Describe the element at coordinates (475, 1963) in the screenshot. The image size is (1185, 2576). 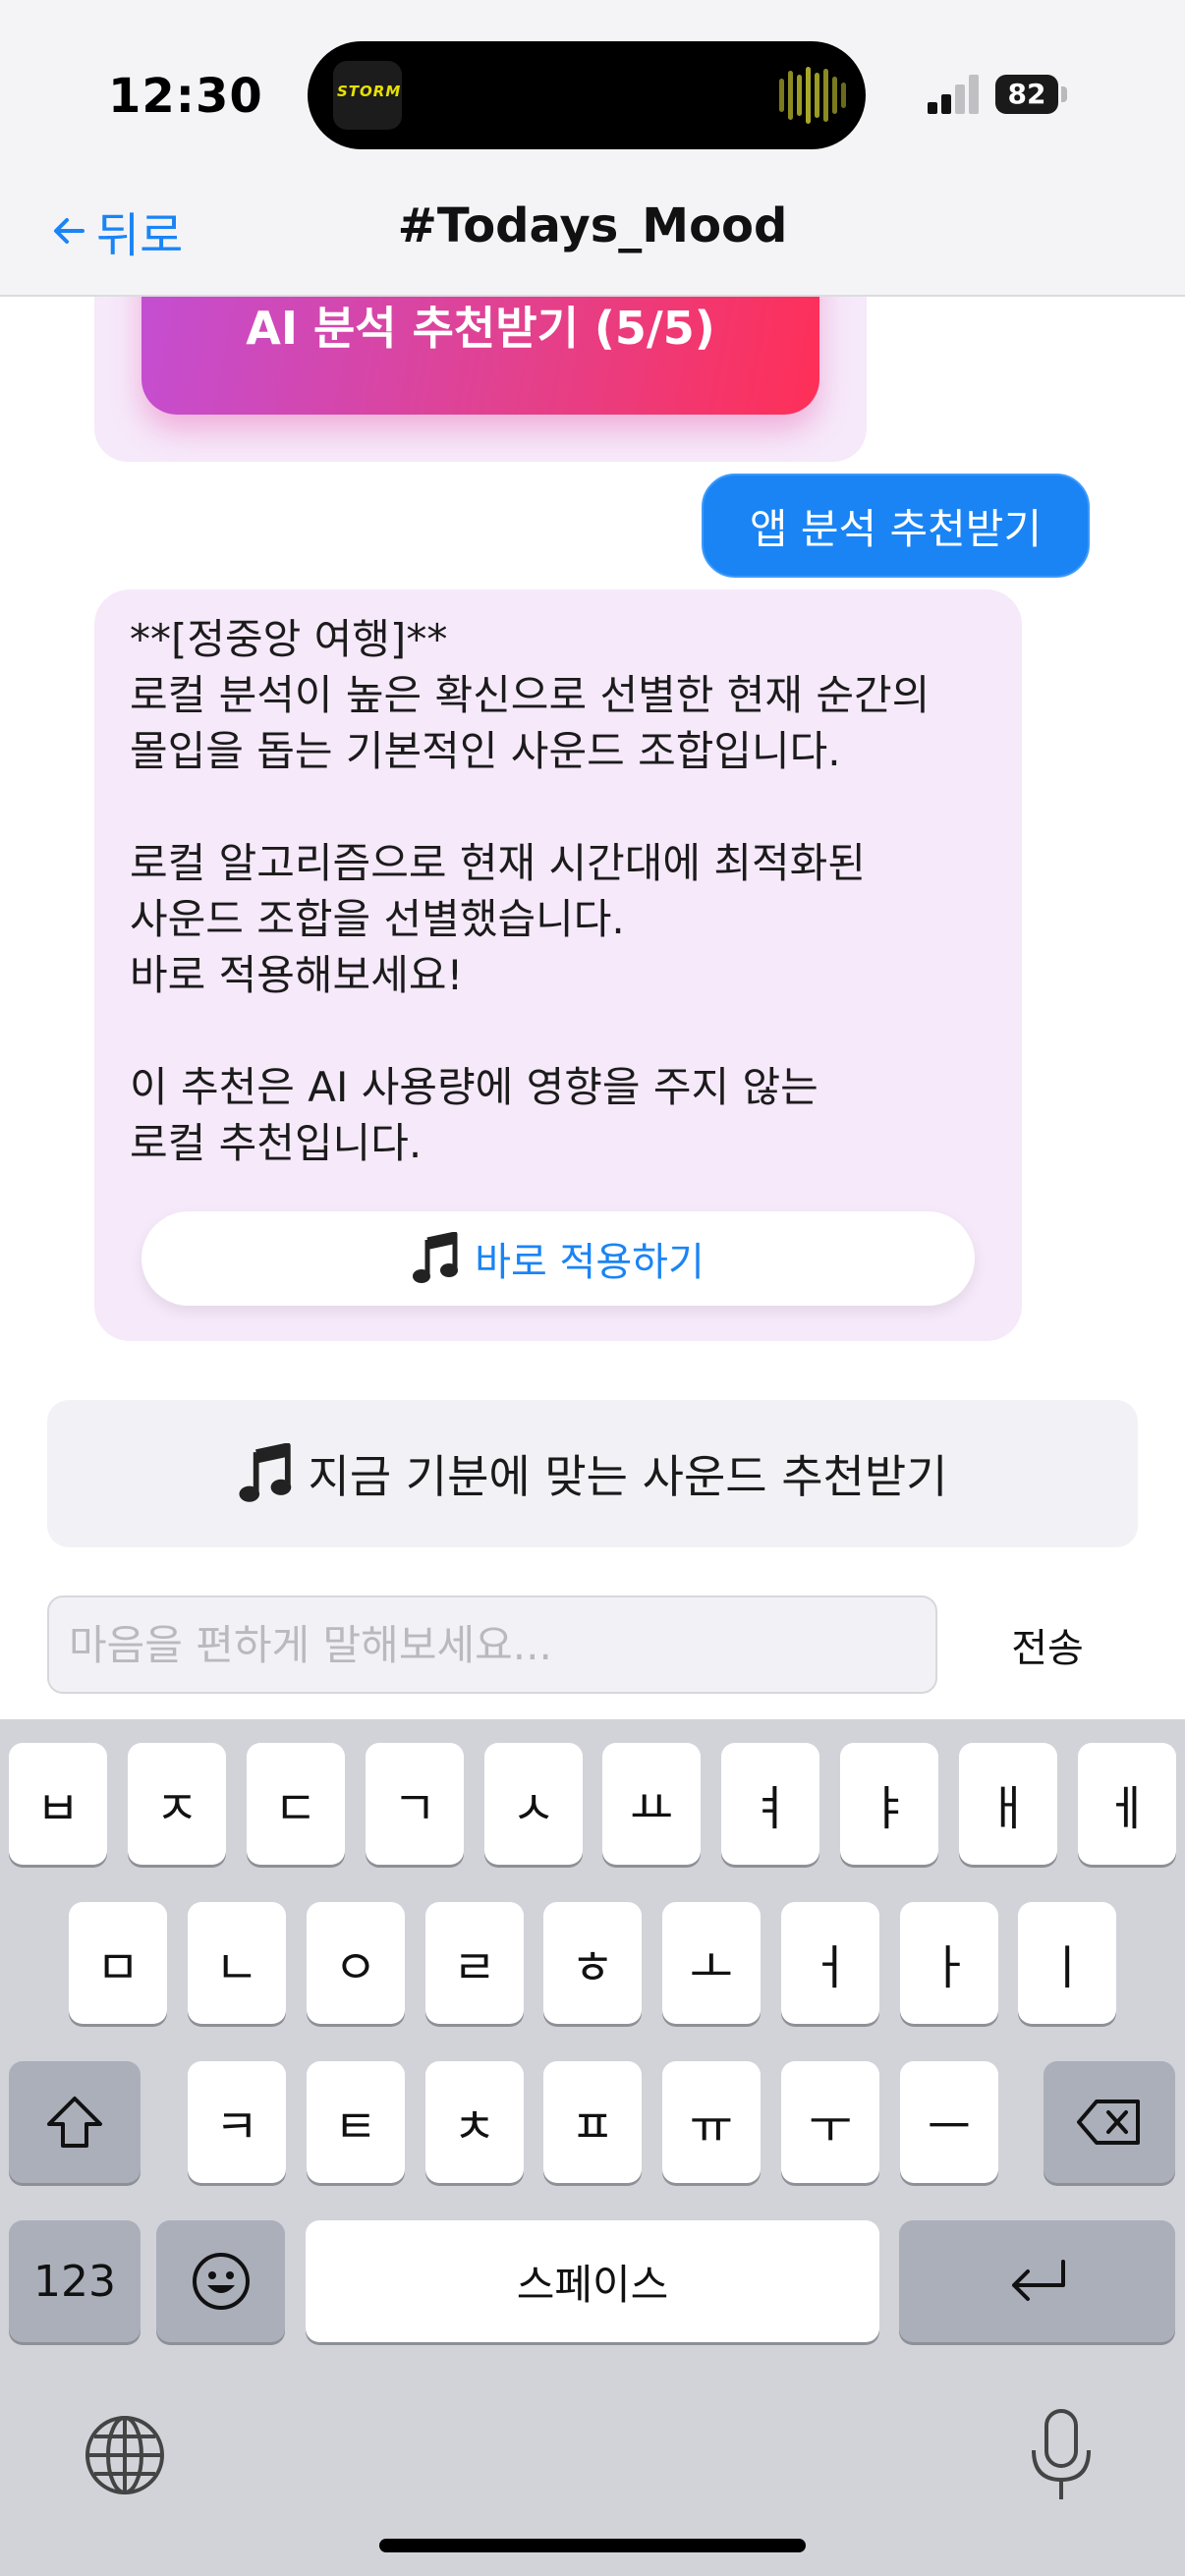
I see `key: ㄹ` at that location.